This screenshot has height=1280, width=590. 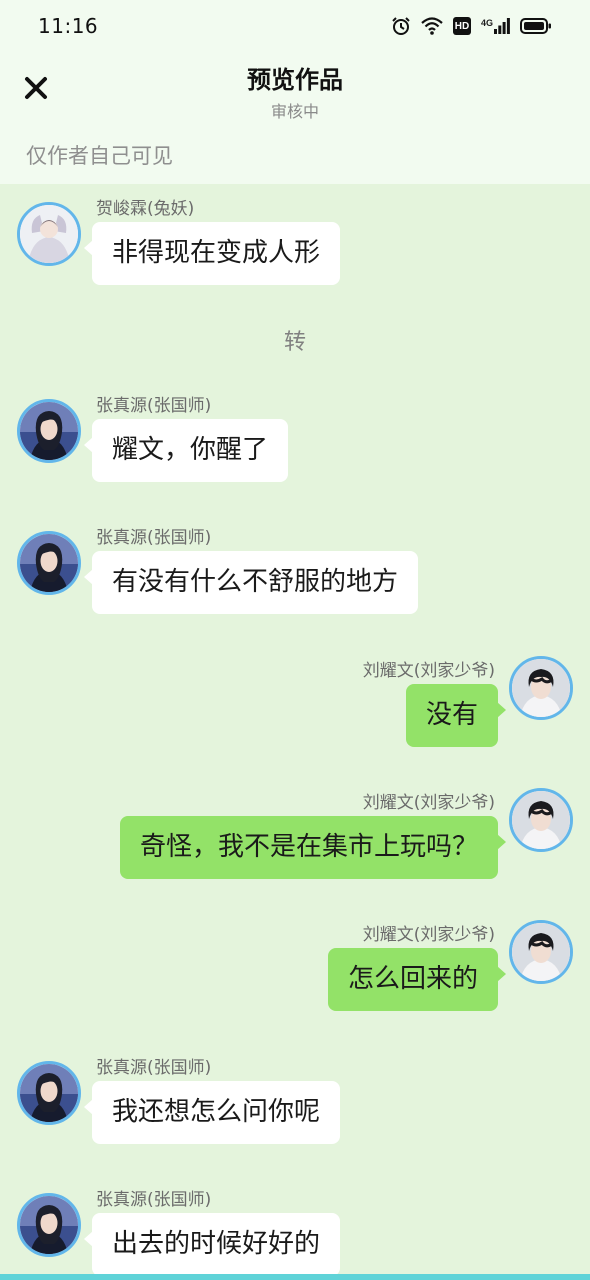 What do you see at coordinates (295, 1277) in the screenshot?
I see `bottom-edge-strip` at bounding box center [295, 1277].